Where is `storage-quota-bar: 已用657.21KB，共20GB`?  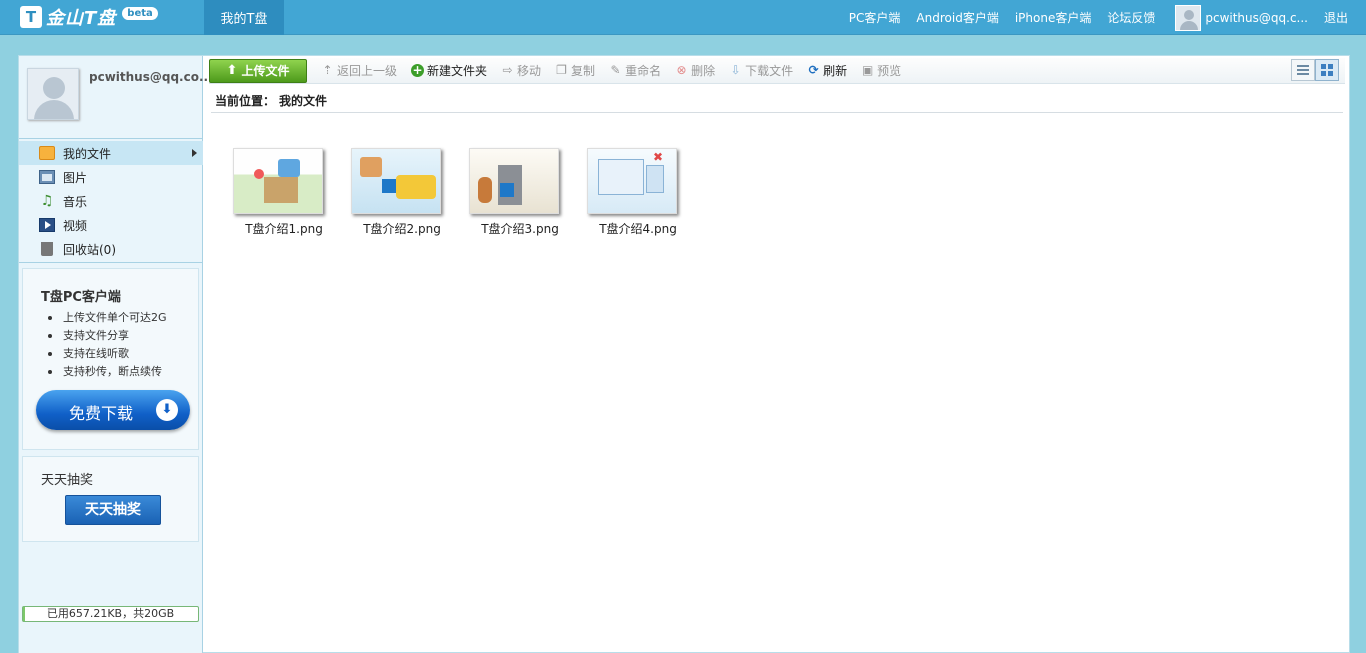
storage-quota-bar: 已用657.21KB，共20GB is located at coordinates (110, 614).